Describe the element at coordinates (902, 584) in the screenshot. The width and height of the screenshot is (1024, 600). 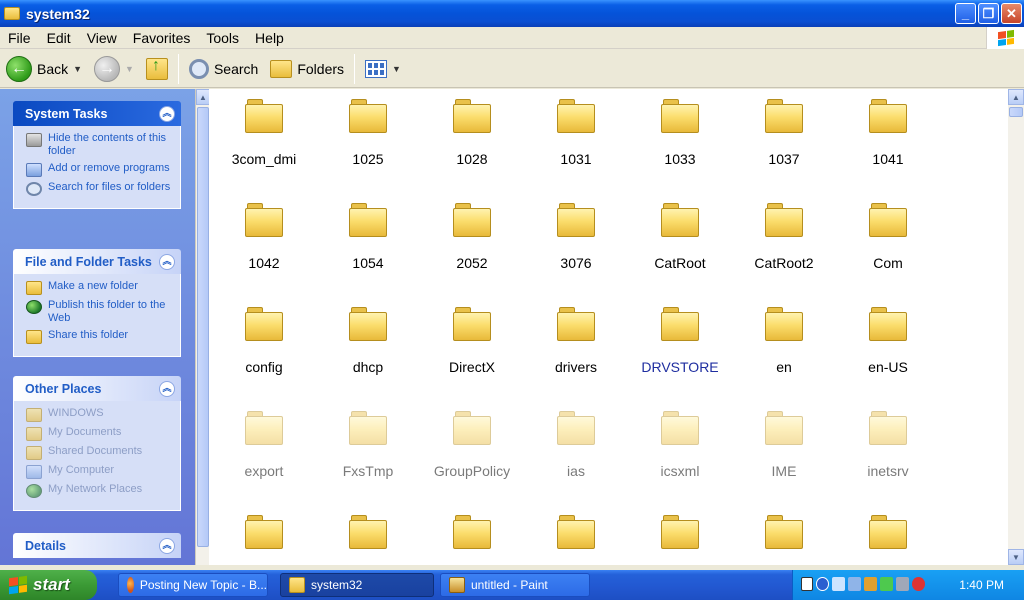
I see `computer-icon` at that location.